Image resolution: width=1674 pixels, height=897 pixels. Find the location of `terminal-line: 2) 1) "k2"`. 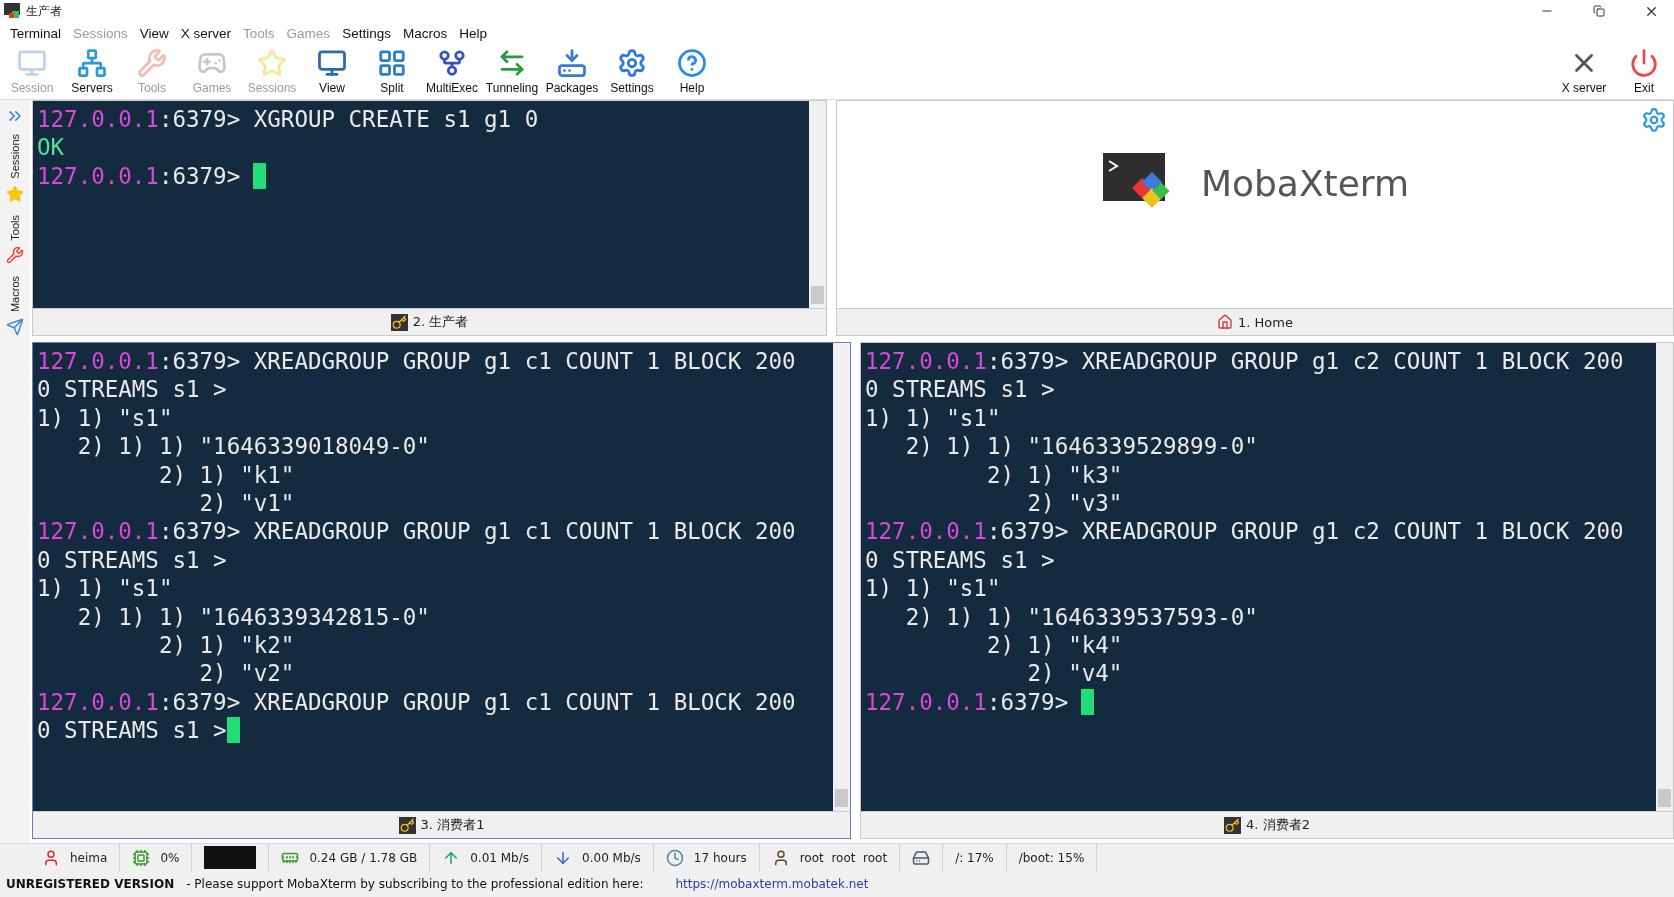

terminal-line: 2) 1) "k2" is located at coordinates (226, 644).